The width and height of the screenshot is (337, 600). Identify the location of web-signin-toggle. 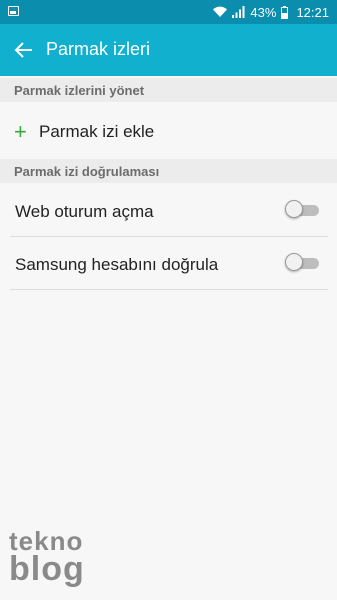
(302, 209).